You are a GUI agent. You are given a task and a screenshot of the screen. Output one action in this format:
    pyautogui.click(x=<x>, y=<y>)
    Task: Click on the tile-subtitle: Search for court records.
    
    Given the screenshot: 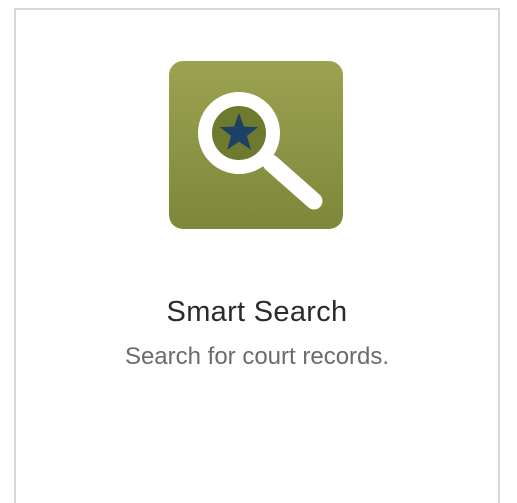 What is the action you would take?
    pyautogui.click(x=257, y=356)
    